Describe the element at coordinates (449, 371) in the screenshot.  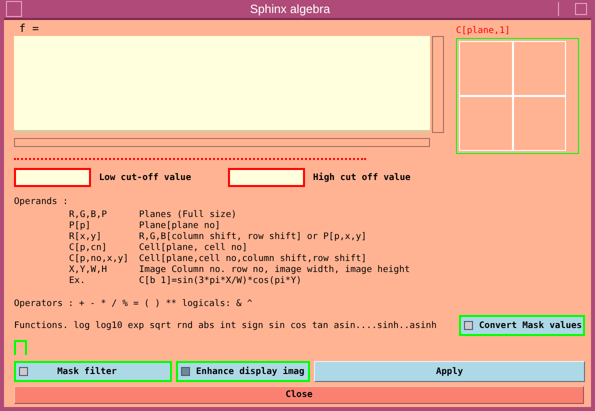
I see `apply-button: Apply` at that location.